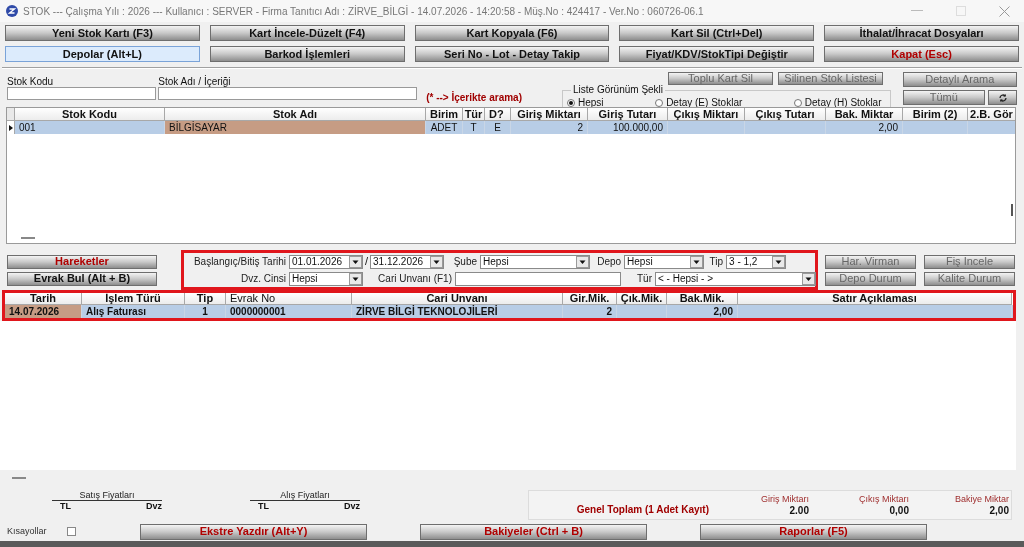  What do you see at coordinates (943, 97) in the screenshot?
I see `toolbar-button: Tümü` at bounding box center [943, 97].